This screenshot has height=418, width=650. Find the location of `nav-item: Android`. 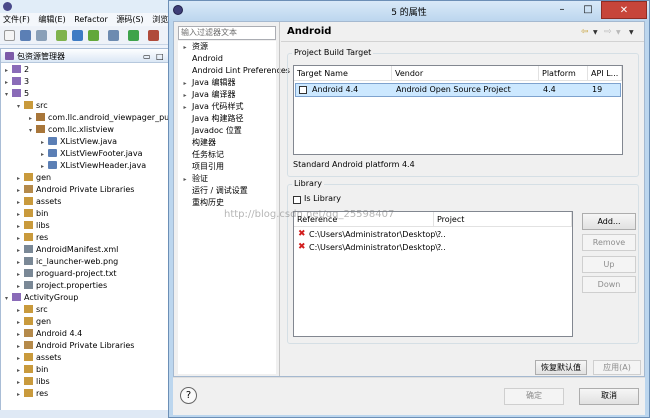

nav-item: Android is located at coordinates (227, 59).